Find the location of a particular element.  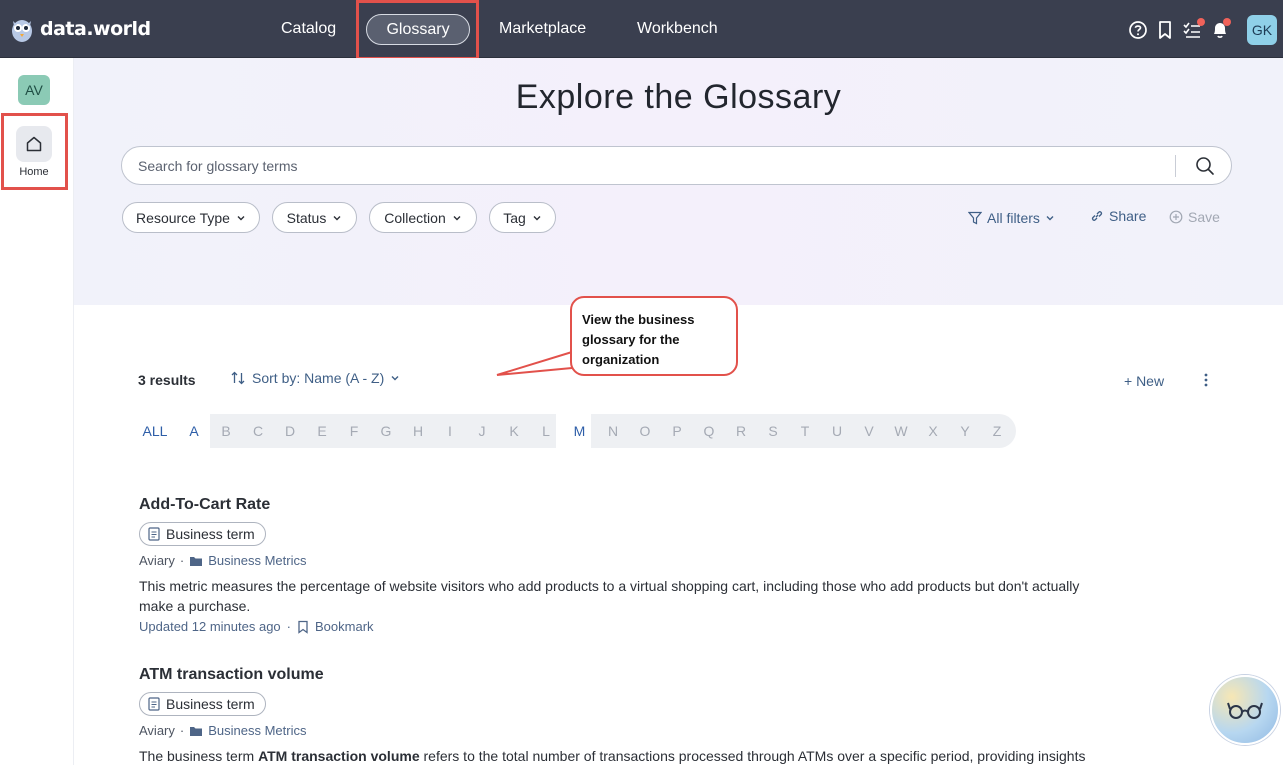

sort-icon is located at coordinates (238, 378).